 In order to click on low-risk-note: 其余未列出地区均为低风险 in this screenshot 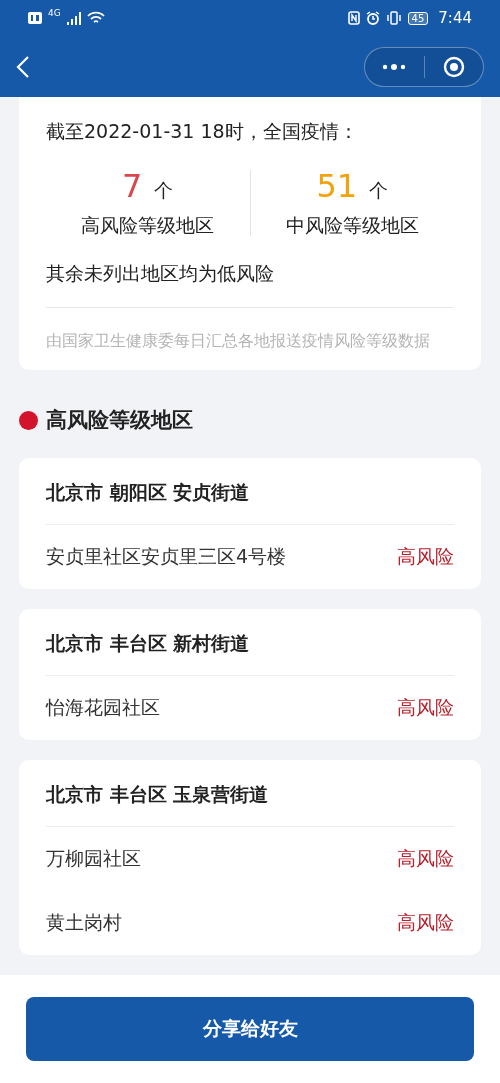, I will do `click(250, 284)`.